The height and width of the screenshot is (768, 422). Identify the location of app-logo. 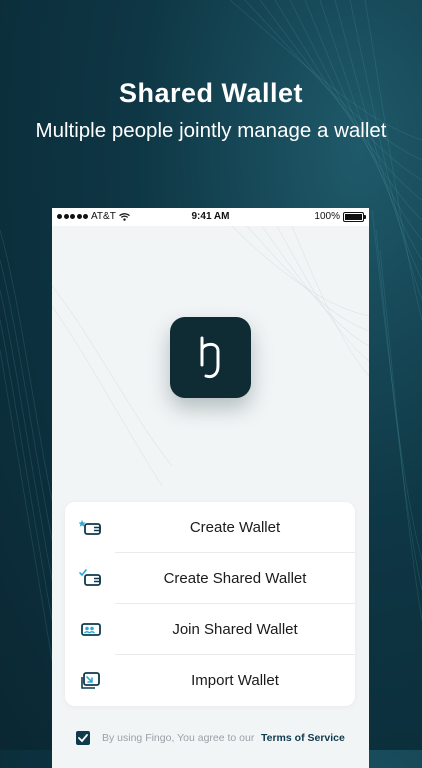
(210, 357).